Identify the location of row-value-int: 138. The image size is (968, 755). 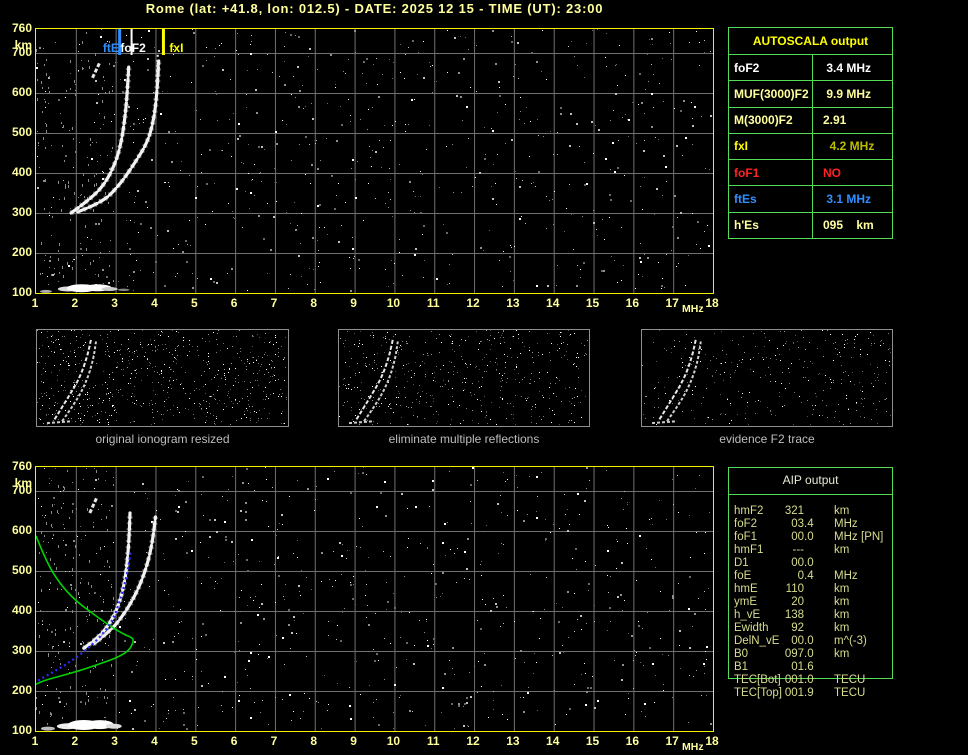
(794, 614).